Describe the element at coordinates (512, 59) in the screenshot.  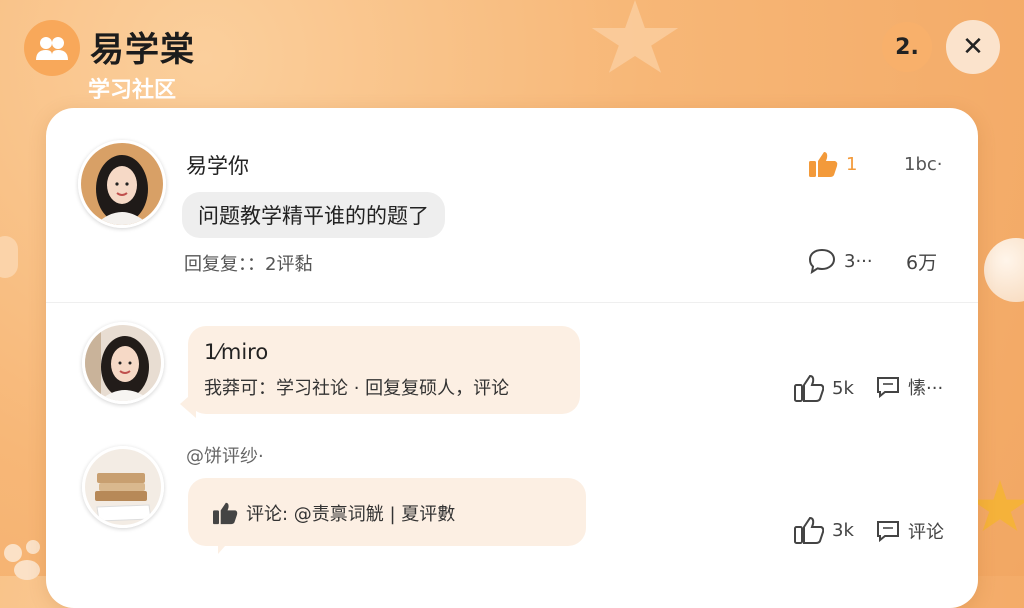
I see `app-header: 易学棠 学习社区 2. ✕` at that location.